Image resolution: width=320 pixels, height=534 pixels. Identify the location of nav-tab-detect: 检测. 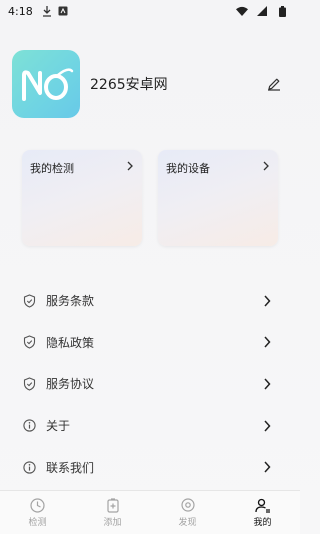
(38, 512).